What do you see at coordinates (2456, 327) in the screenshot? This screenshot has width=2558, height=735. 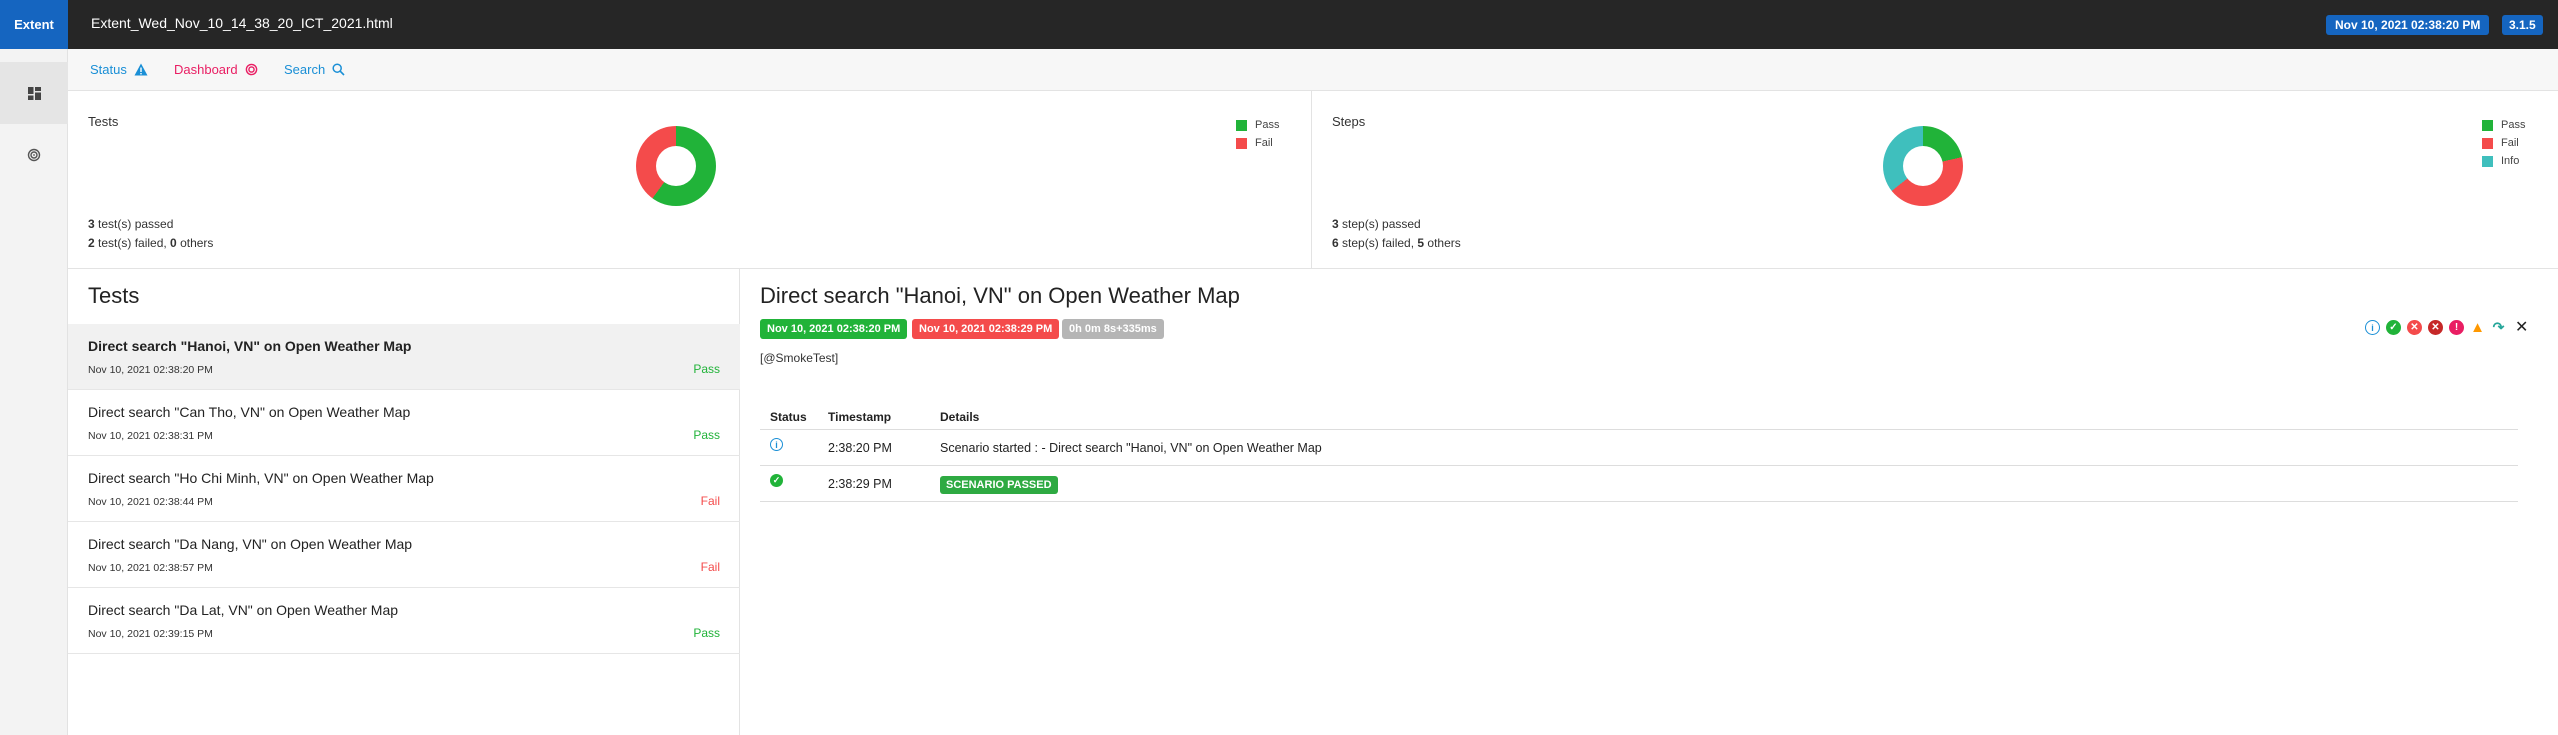 I see `error-filter-icon: !` at bounding box center [2456, 327].